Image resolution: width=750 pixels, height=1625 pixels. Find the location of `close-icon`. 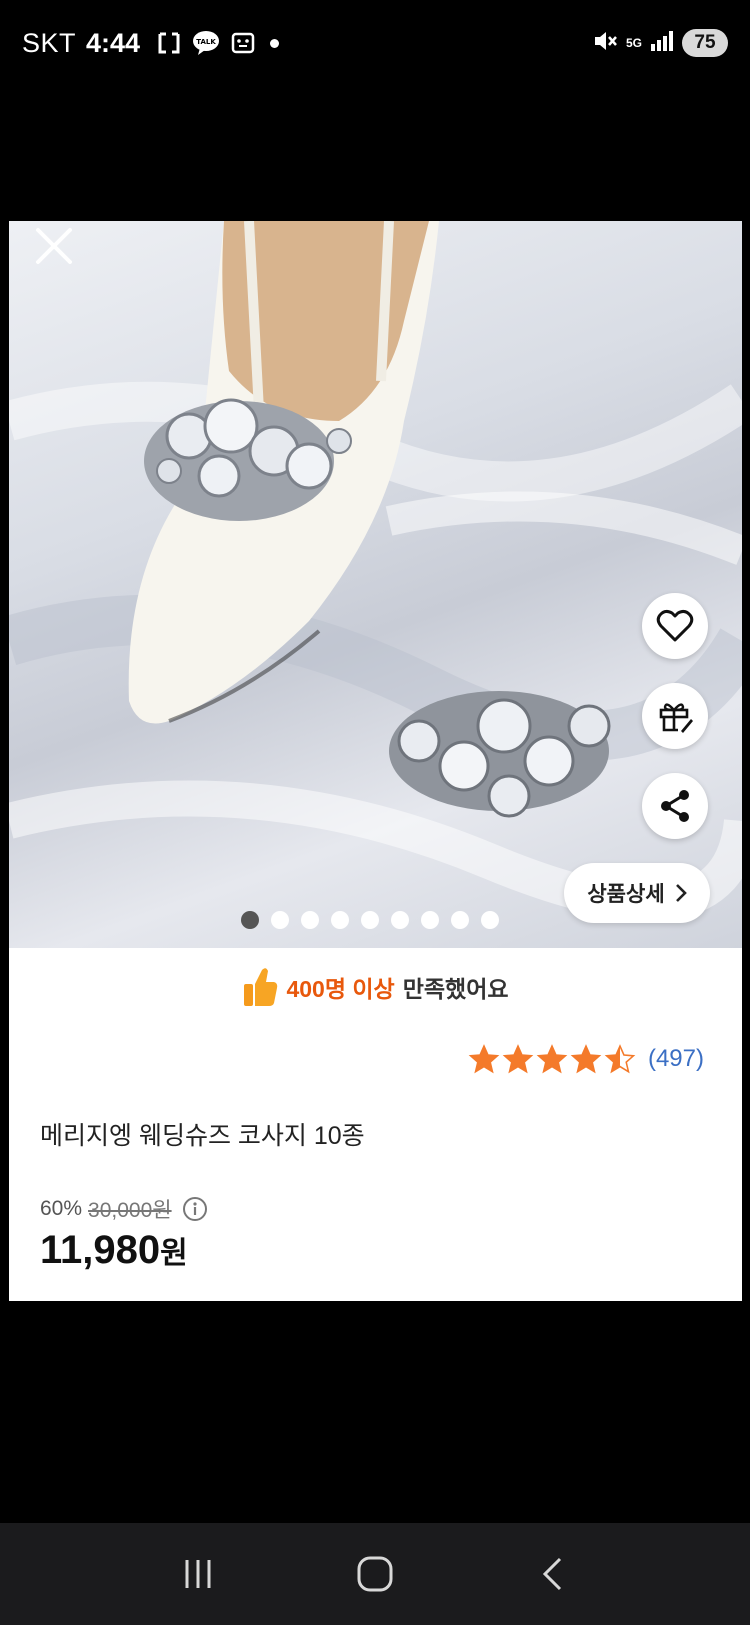

close-icon is located at coordinates (54, 246).